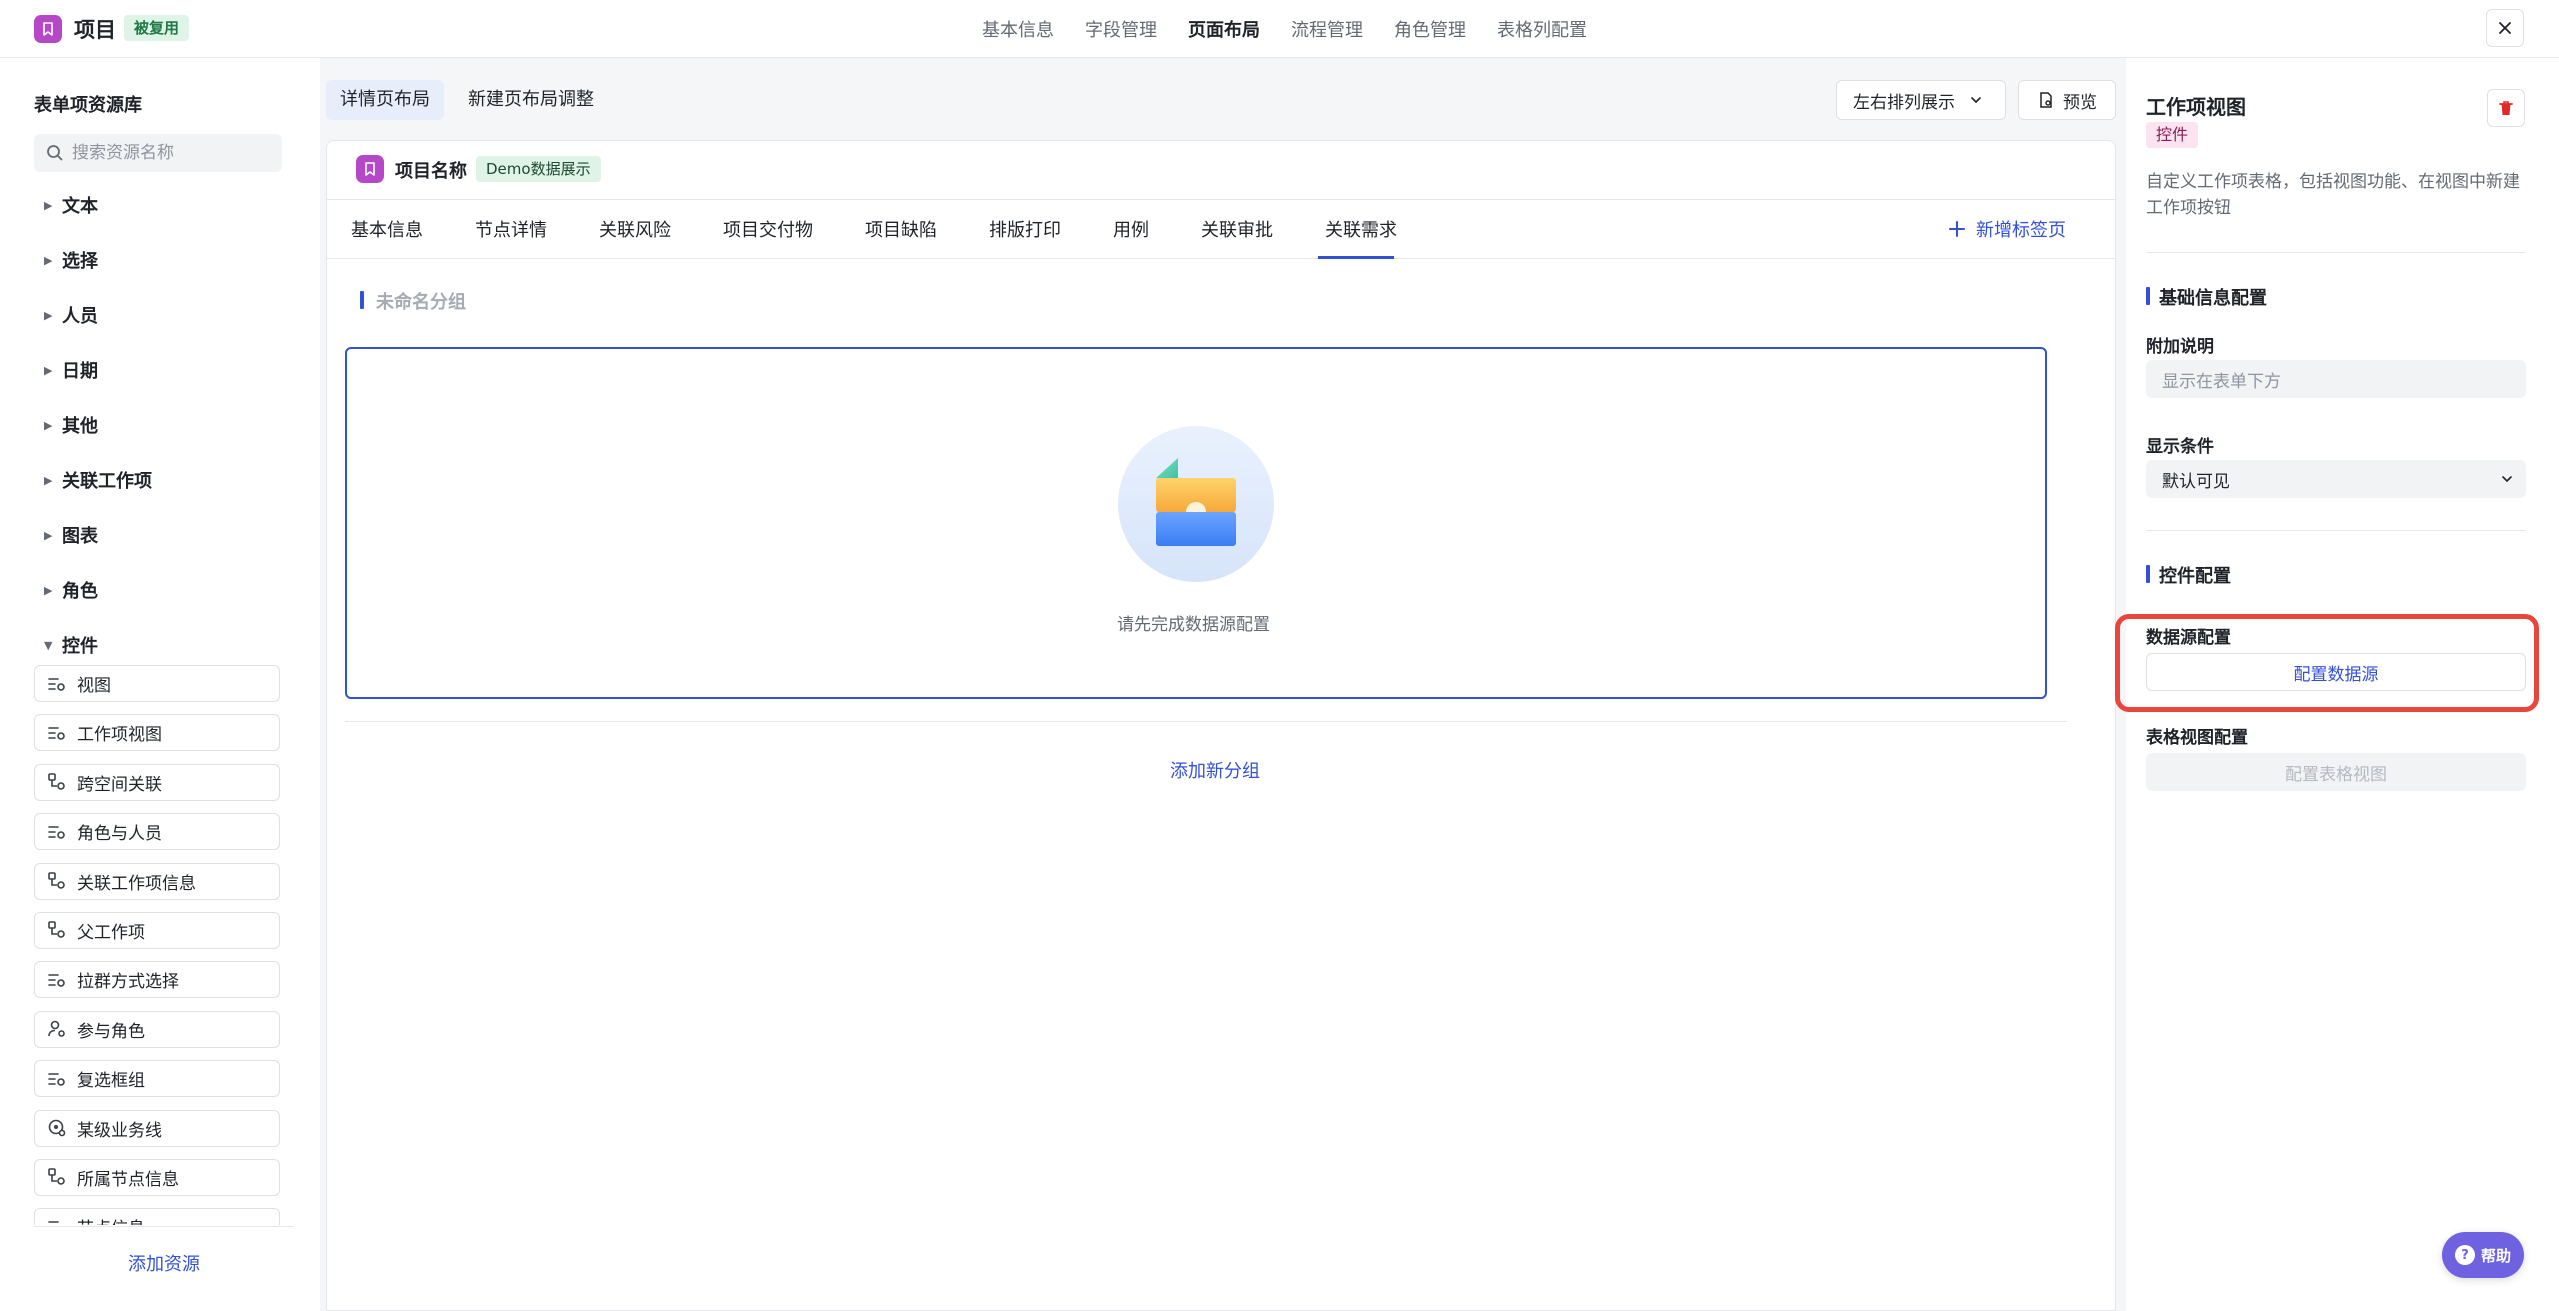 The height and width of the screenshot is (1311, 2559). Describe the element at coordinates (2195, 576) in the screenshot. I see `section-control-config: 控件配置` at that location.